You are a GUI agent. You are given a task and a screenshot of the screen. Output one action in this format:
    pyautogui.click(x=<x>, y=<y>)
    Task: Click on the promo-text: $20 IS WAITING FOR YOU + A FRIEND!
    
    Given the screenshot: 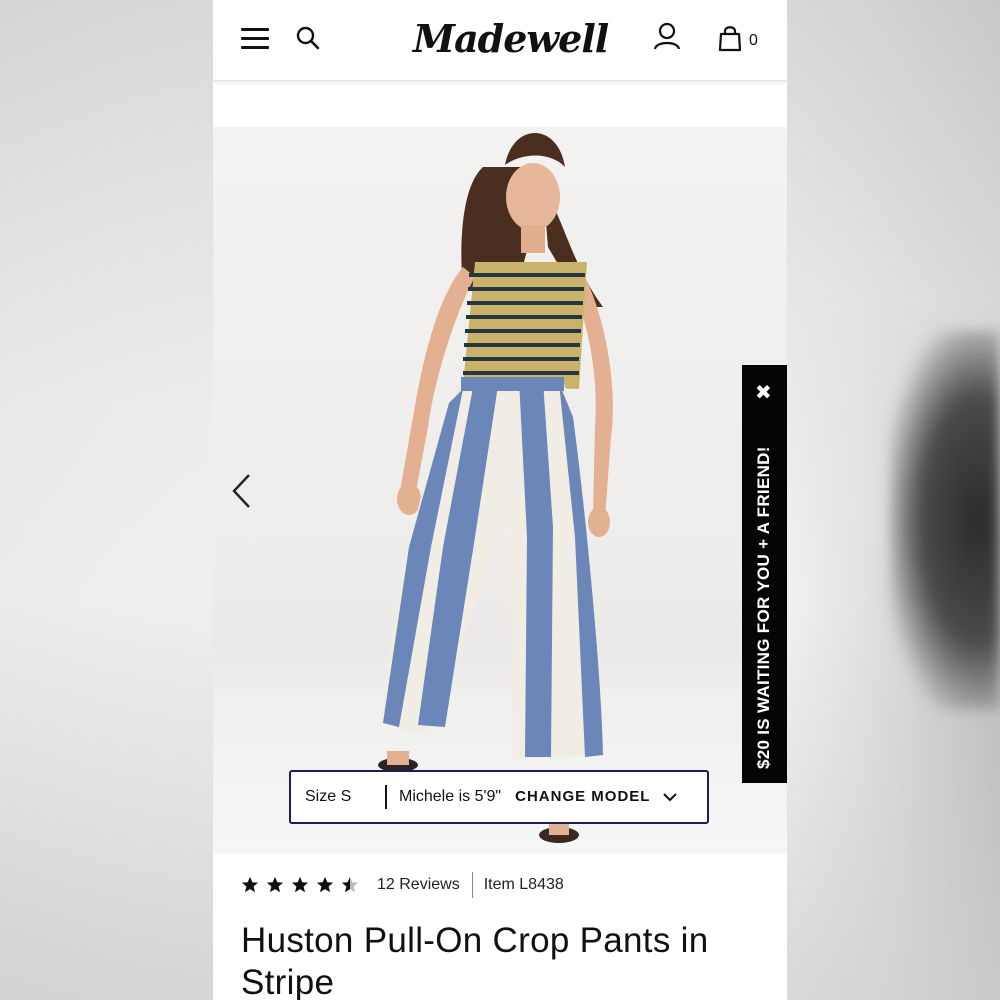 What is the action you would take?
    pyautogui.click(x=764, y=607)
    